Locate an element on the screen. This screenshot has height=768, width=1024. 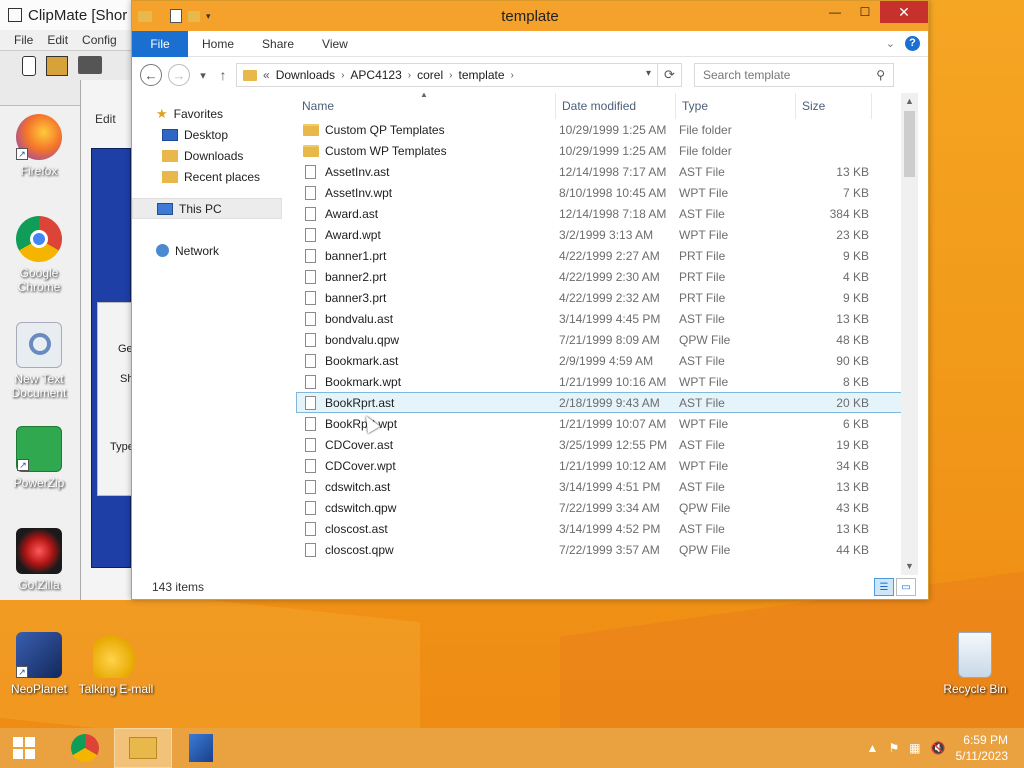
taskbar-chrome is located at coordinates (85, 748).